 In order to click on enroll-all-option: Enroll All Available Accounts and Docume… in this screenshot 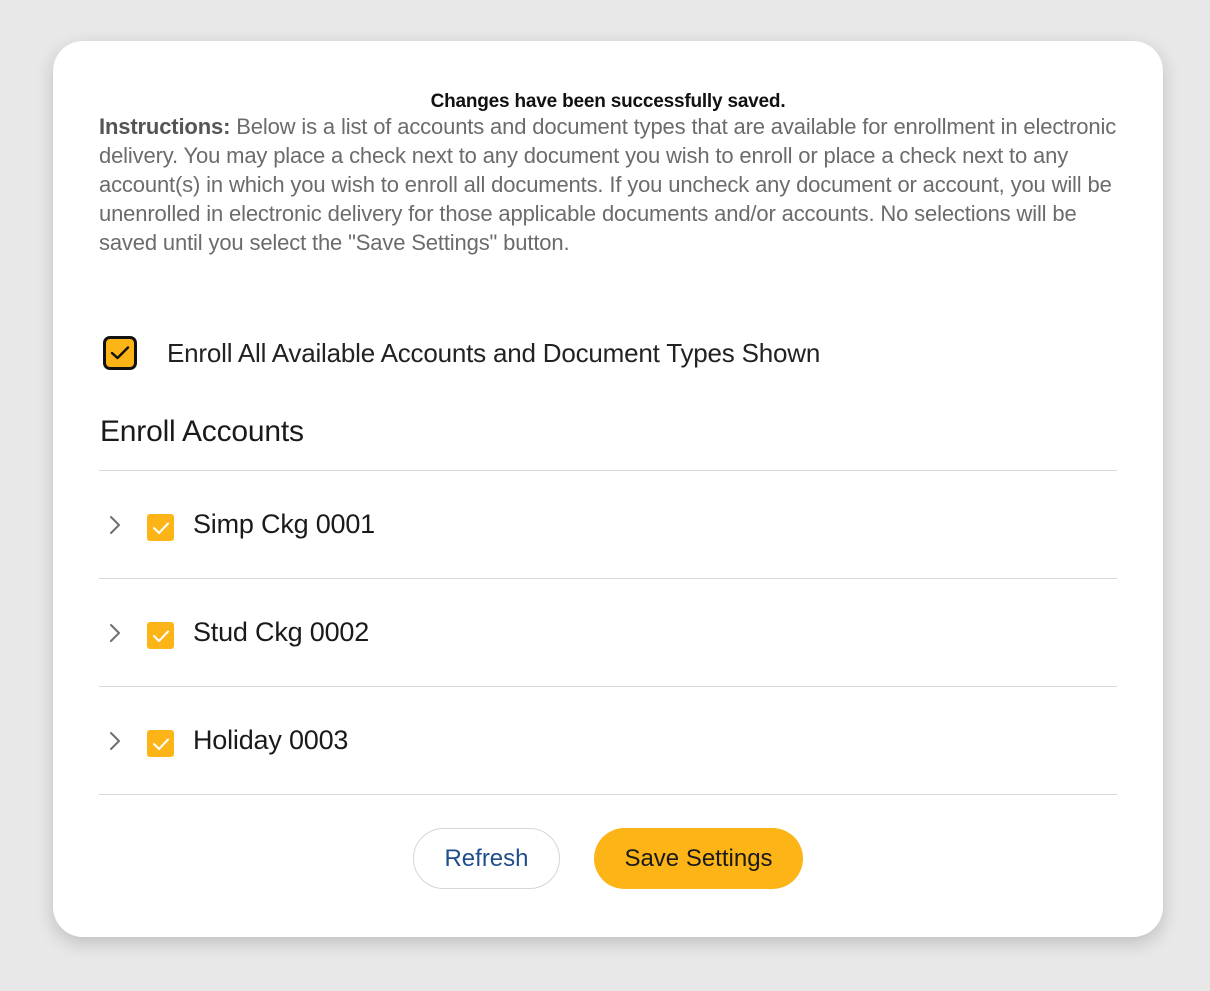, I will do `click(461, 353)`.